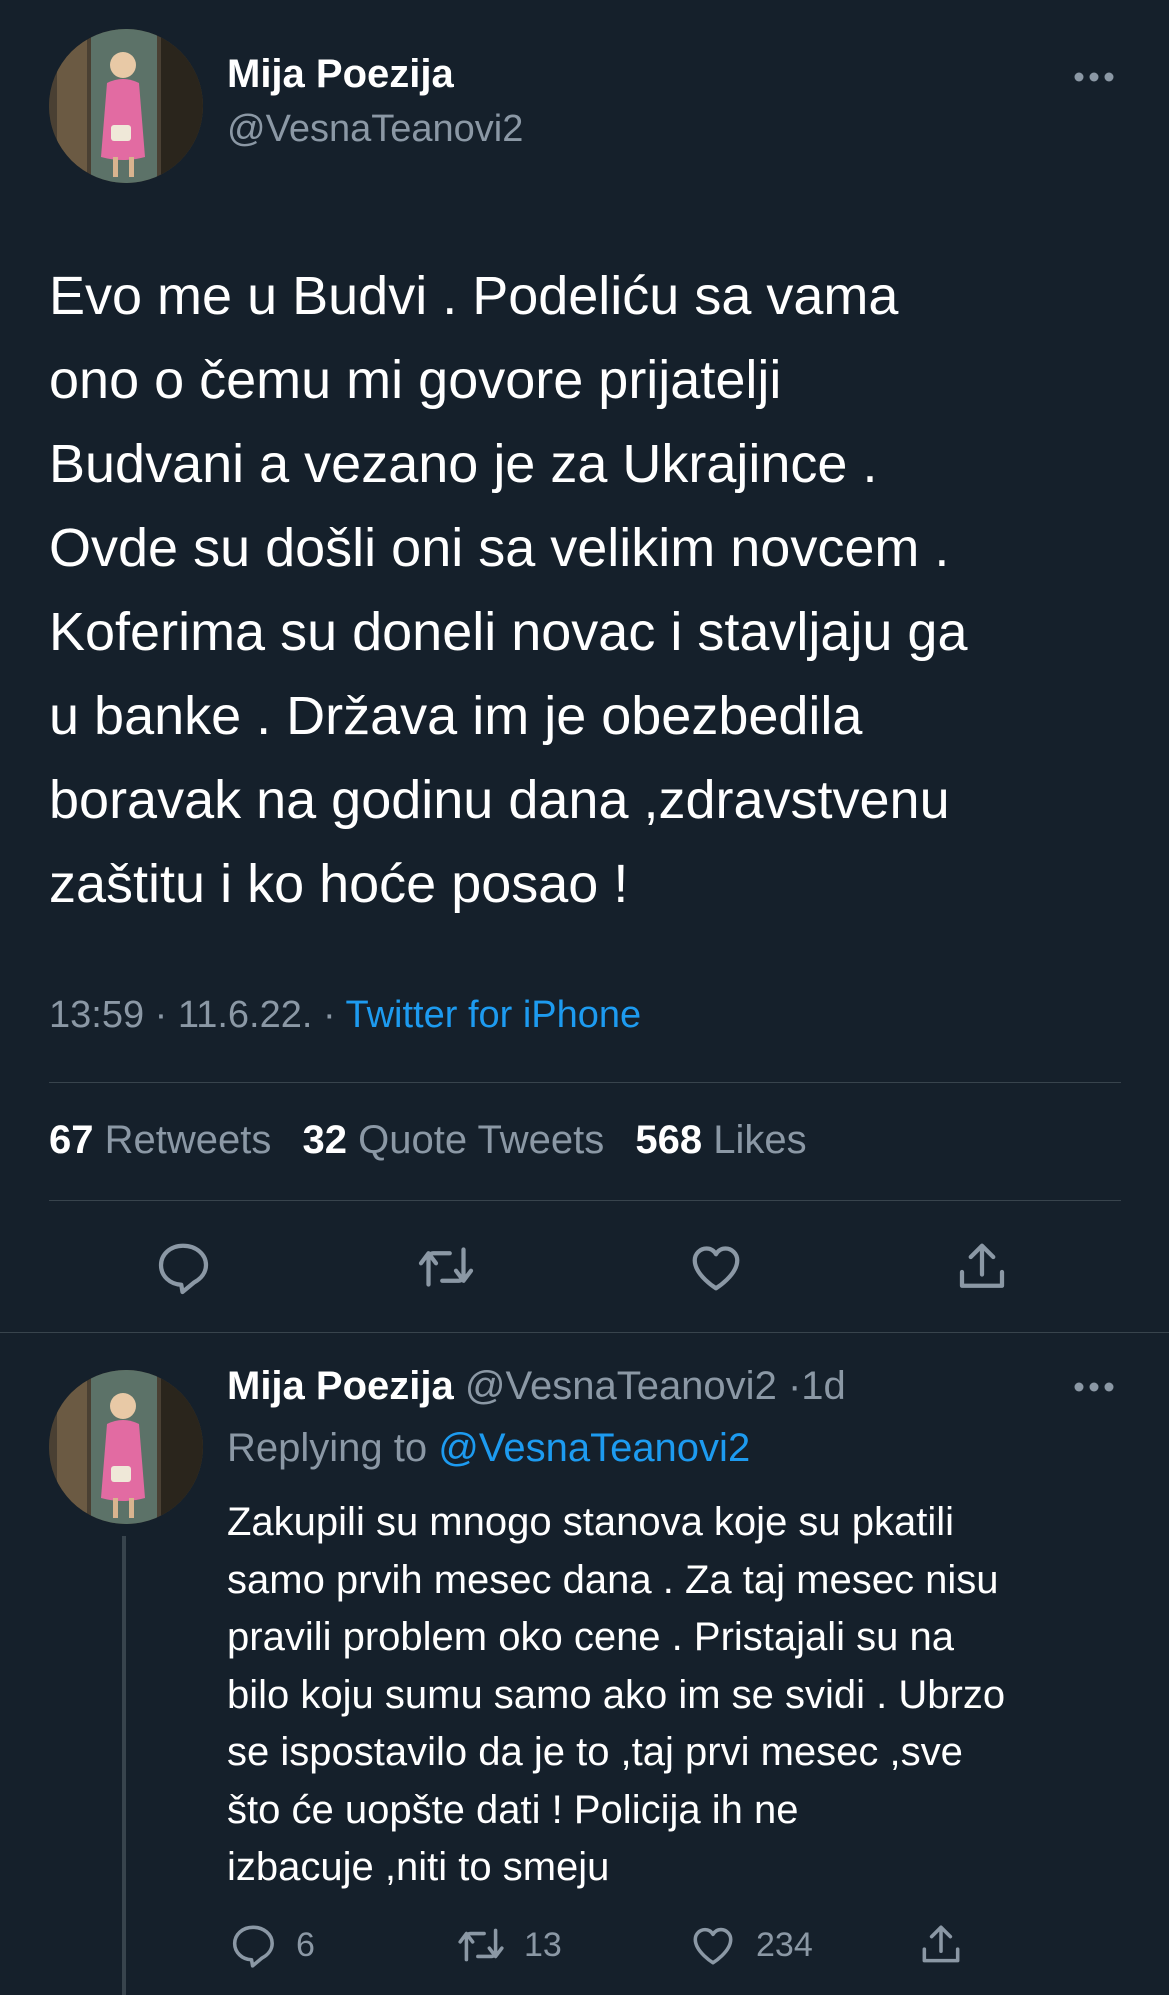  What do you see at coordinates (543, 1944) in the screenshot?
I see `retweet-count: 13` at bounding box center [543, 1944].